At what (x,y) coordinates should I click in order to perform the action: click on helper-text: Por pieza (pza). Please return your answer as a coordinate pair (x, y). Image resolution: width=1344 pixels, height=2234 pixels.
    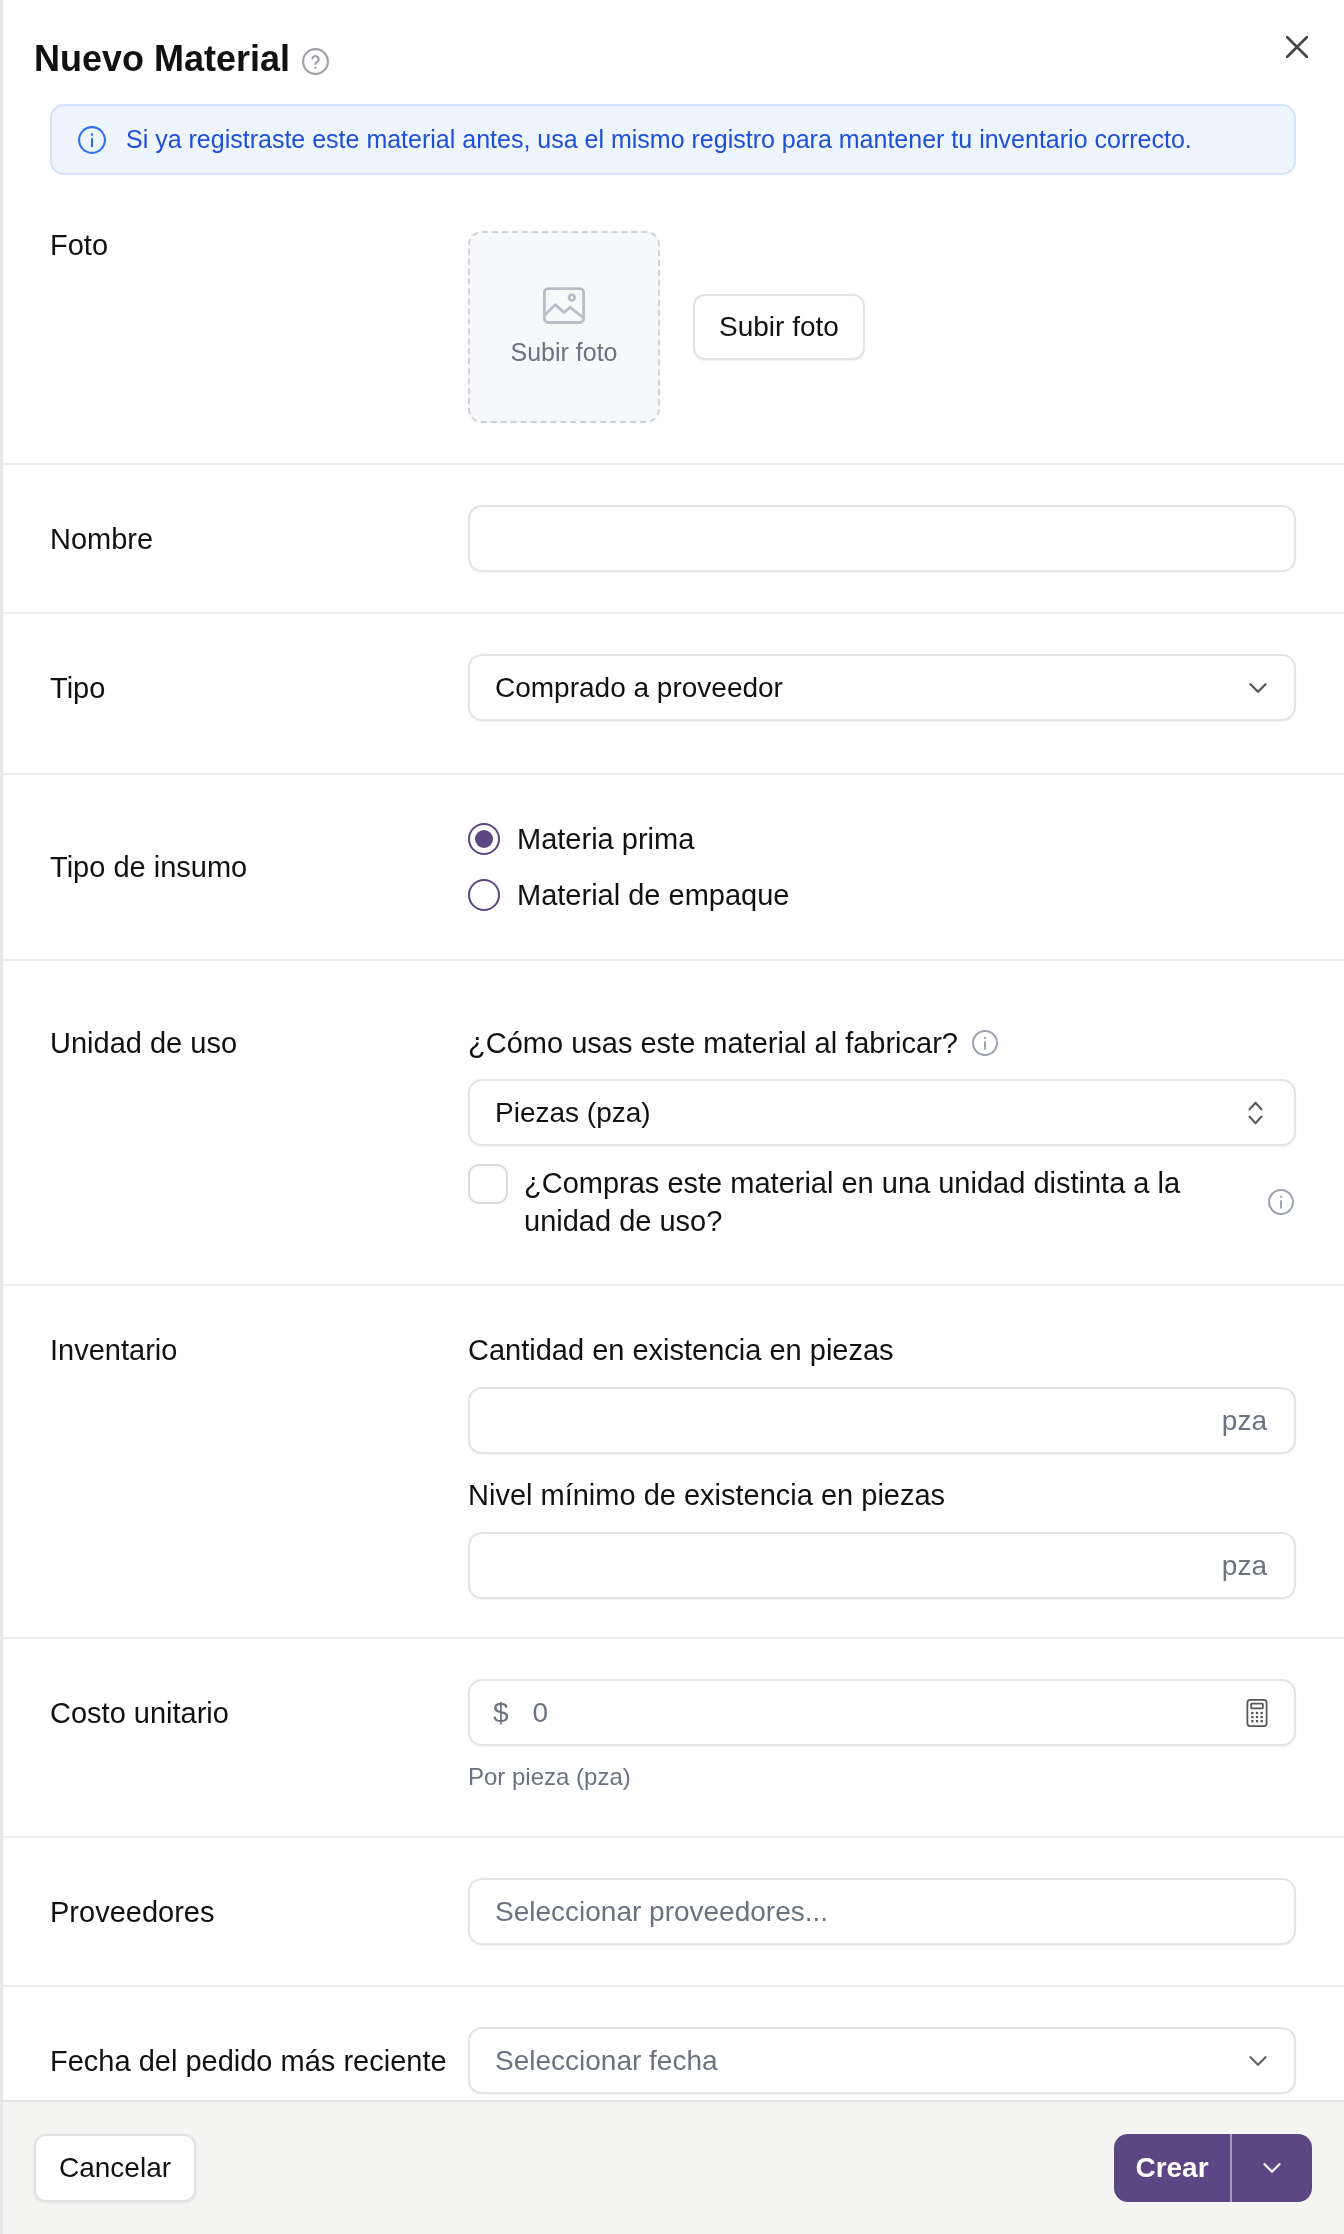
    Looking at the image, I should click on (550, 1777).